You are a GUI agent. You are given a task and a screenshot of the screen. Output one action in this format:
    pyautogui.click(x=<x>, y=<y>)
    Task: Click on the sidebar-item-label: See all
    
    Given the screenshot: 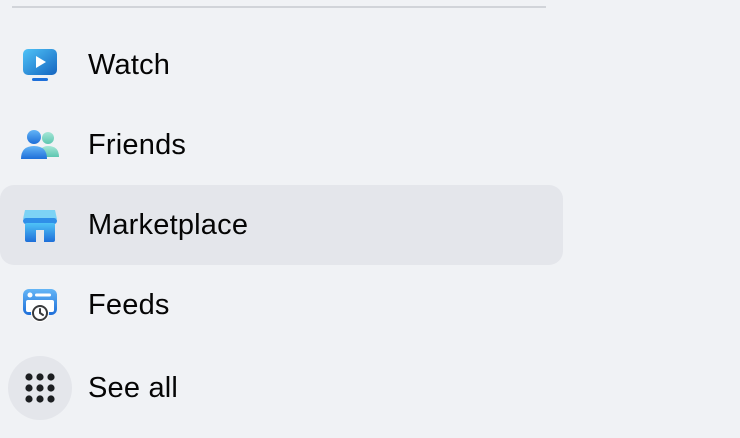 What is the action you would take?
    pyautogui.click(x=133, y=387)
    